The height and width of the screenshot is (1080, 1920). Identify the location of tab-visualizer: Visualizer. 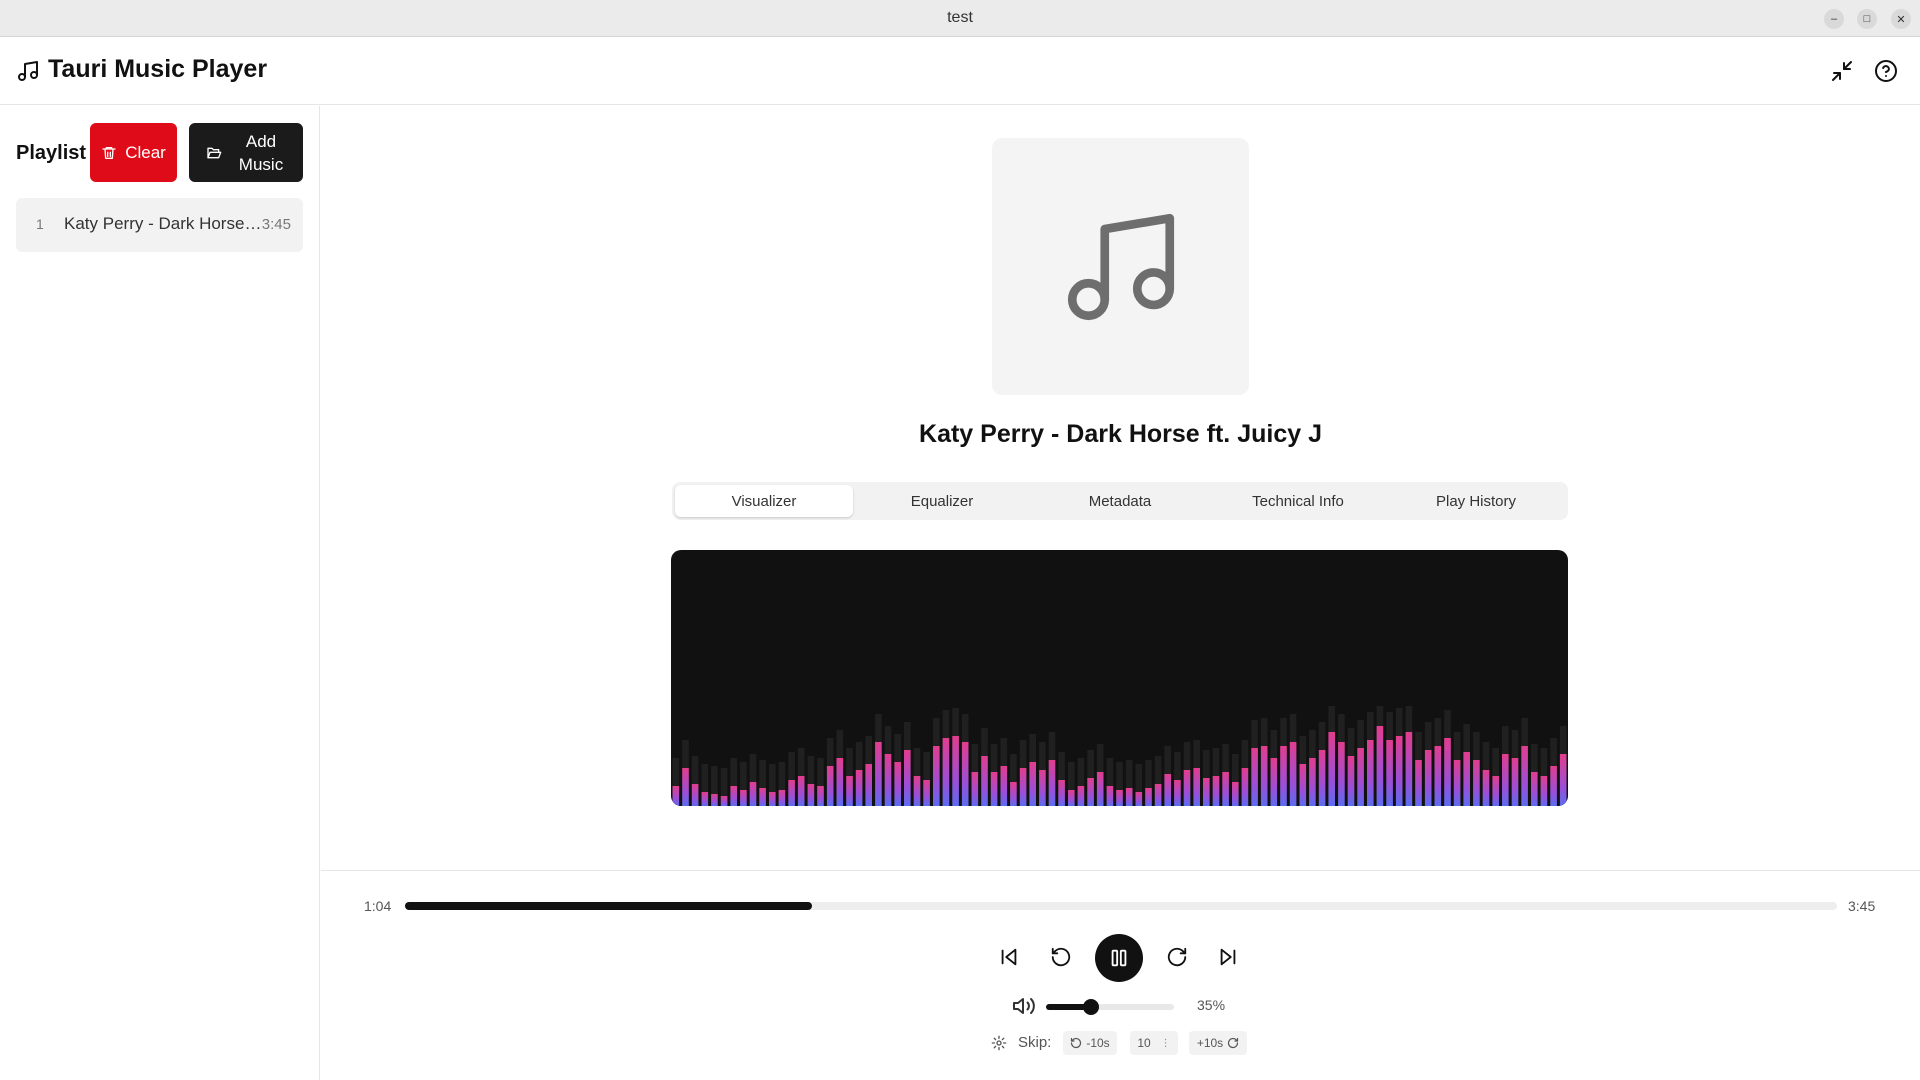
(764, 501).